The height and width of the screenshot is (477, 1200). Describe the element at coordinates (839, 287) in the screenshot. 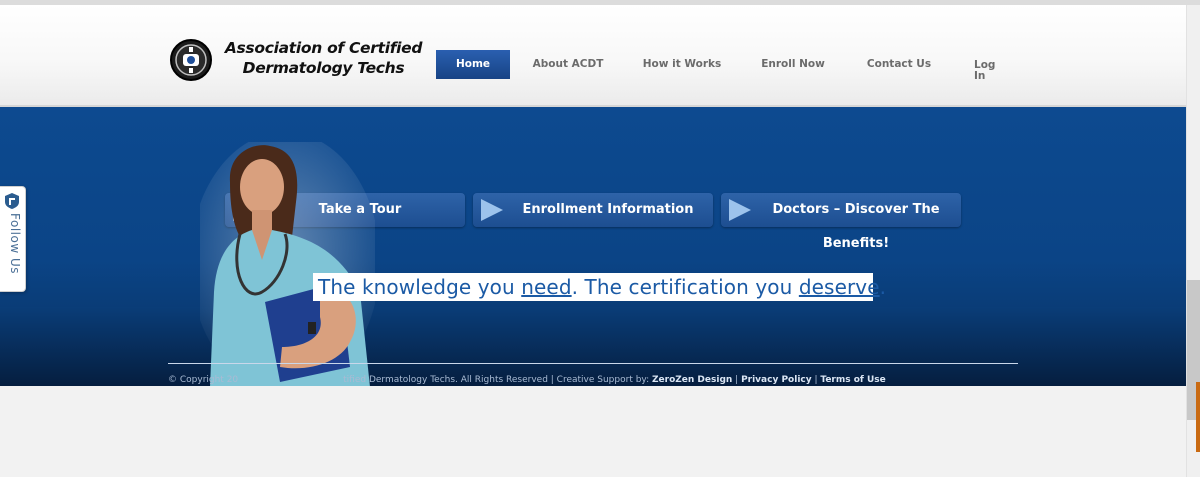

I see `tagline-deserve: deserve` at that location.